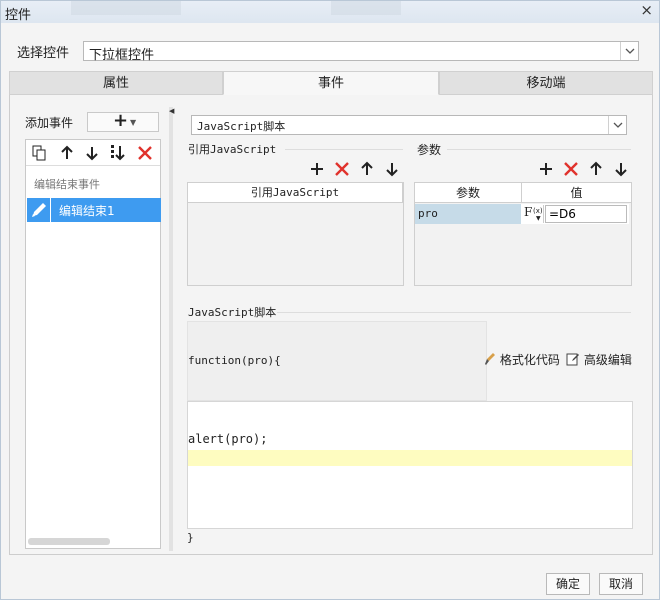  What do you see at coordinates (40, 153) in the screenshot?
I see `copy-icon` at bounding box center [40, 153].